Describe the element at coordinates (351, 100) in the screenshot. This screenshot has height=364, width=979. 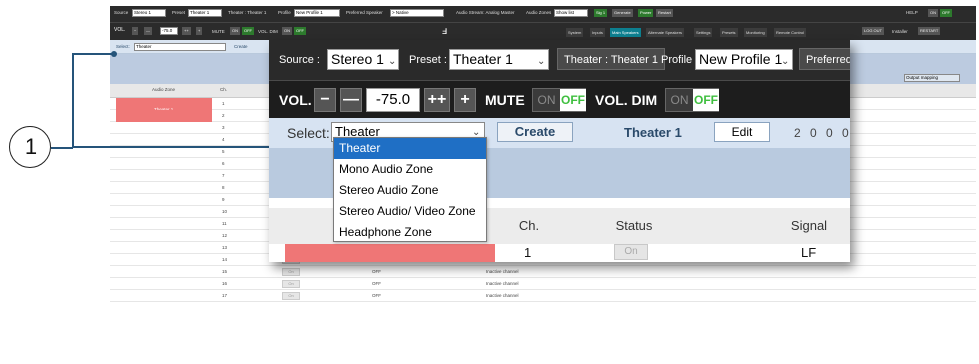
I see `volume-double-minus-button: —` at that location.